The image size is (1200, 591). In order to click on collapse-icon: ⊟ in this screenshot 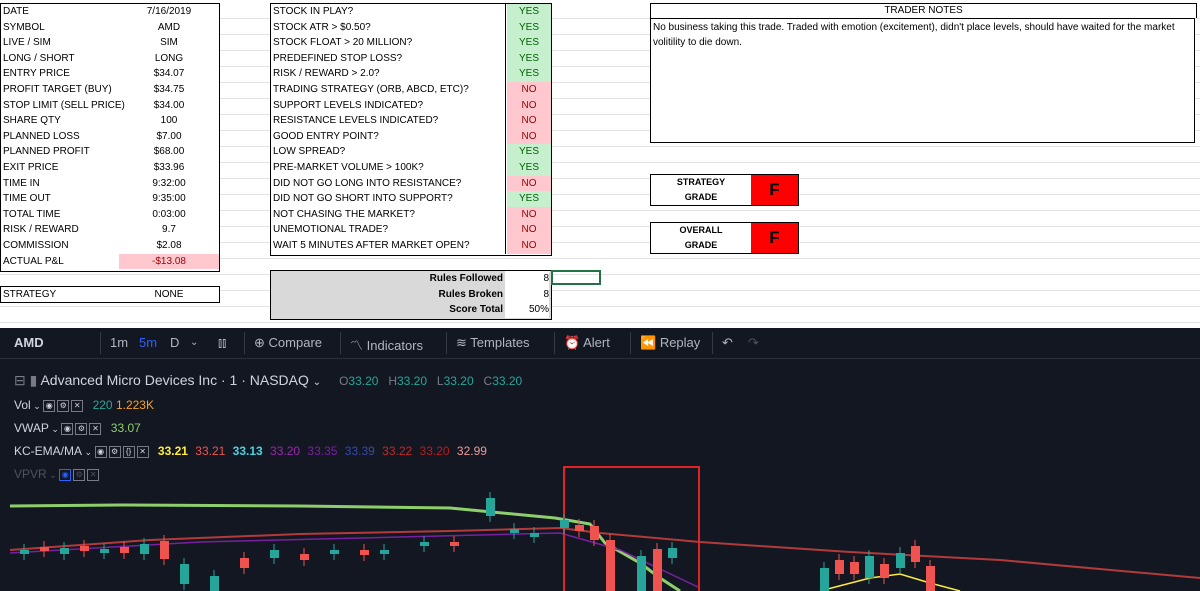, I will do `click(20, 380)`.